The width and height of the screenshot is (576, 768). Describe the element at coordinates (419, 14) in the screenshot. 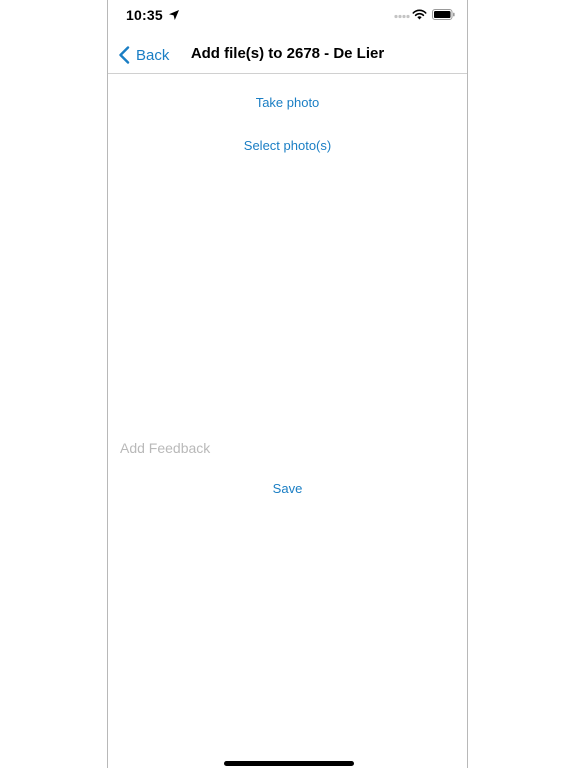

I see `wifi-icon` at that location.